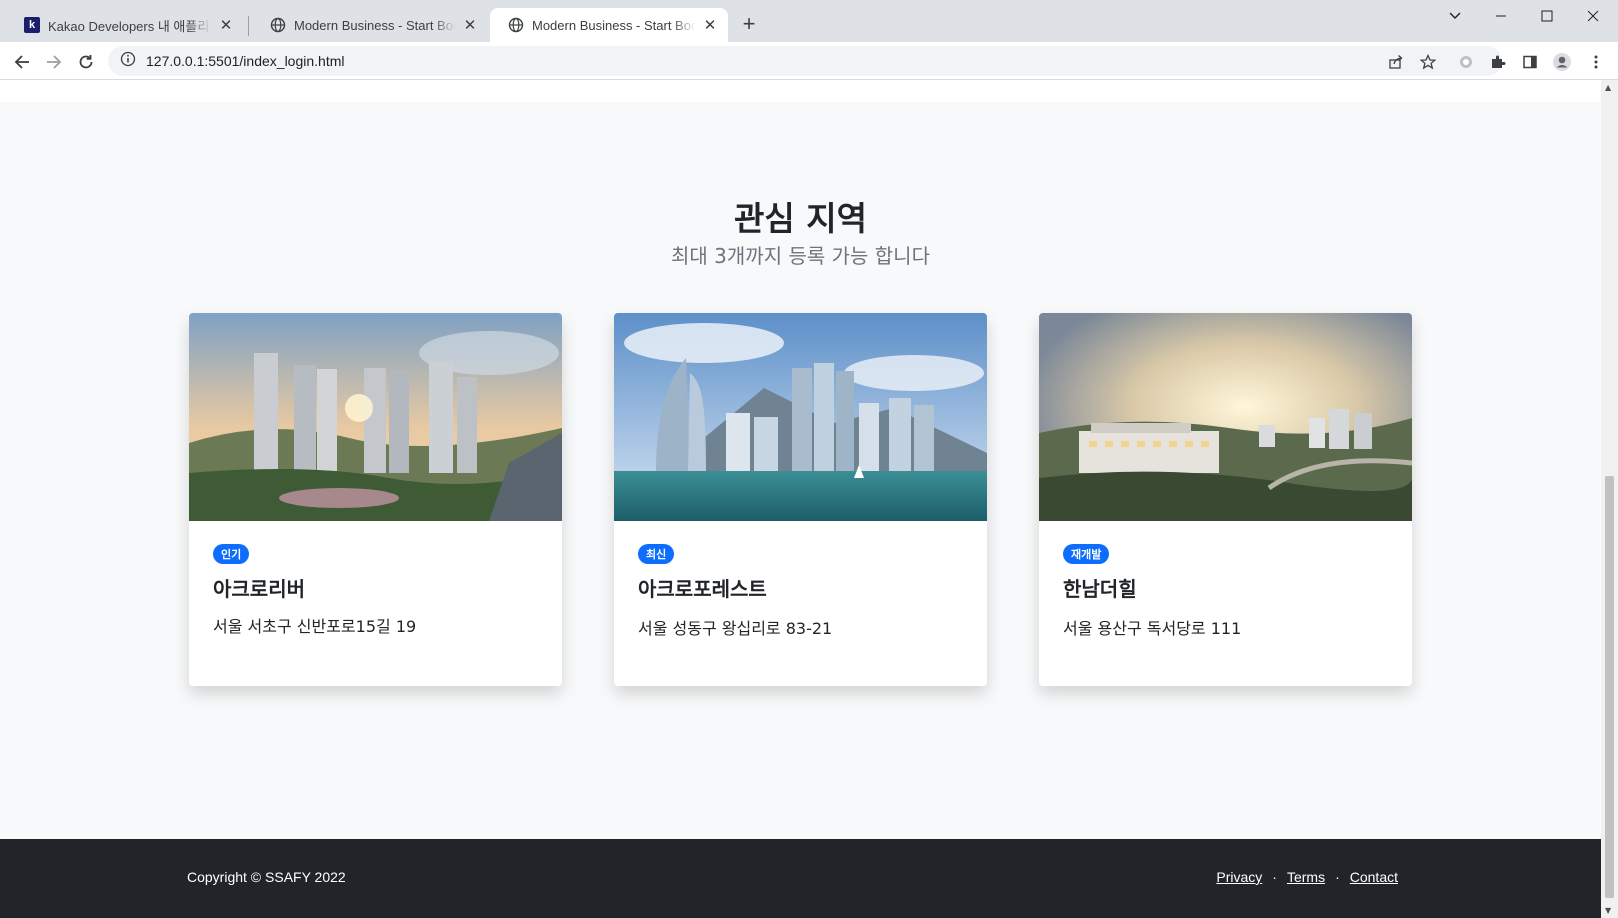 The height and width of the screenshot is (918, 1618). What do you see at coordinates (1374, 877) in the screenshot?
I see `contact-link: Contact` at bounding box center [1374, 877].